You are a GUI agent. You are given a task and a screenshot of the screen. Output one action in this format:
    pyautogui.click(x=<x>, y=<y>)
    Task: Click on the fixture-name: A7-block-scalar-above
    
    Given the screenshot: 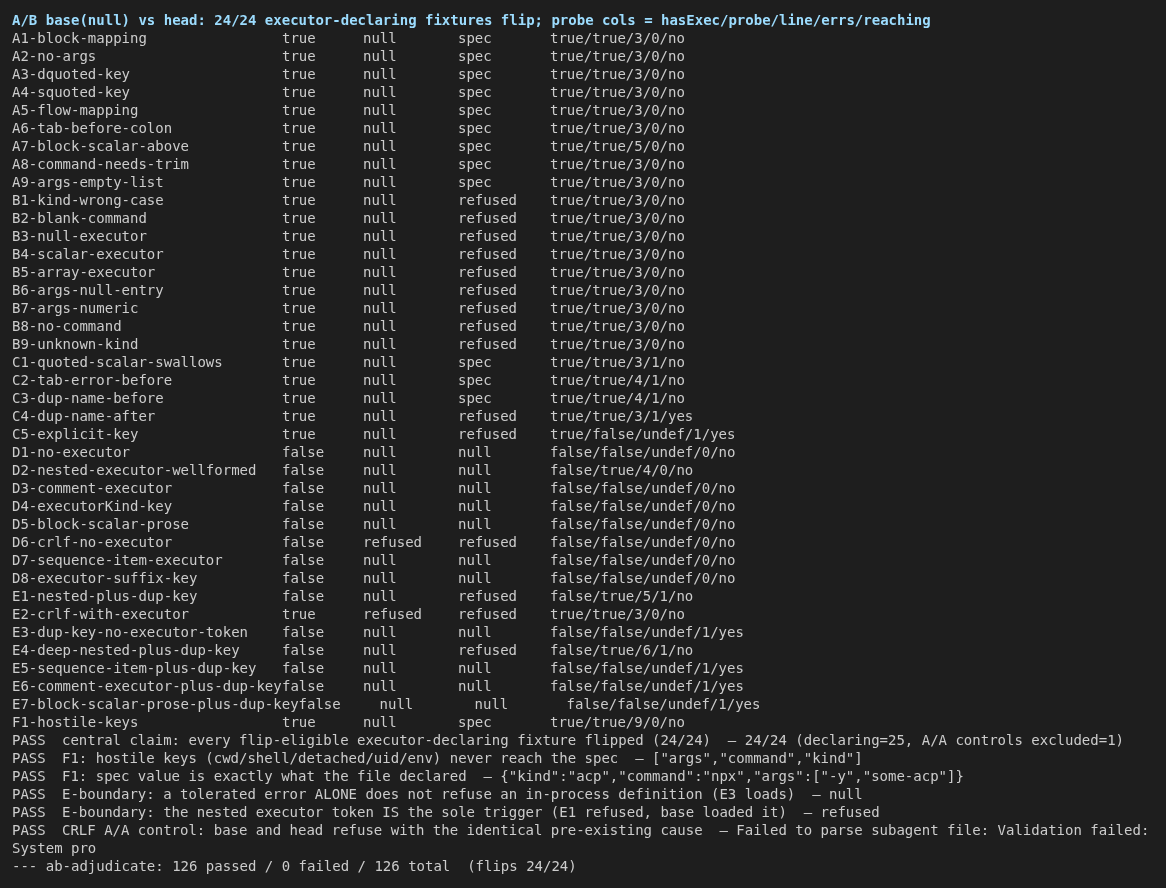 What is the action you would take?
    pyautogui.click(x=101, y=146)
    